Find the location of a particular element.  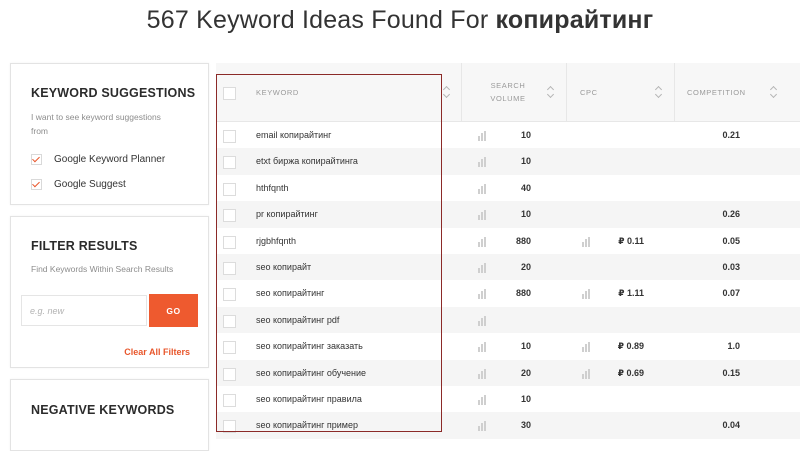

competition-cell: 0.21 is located at coordinates (731, 135).